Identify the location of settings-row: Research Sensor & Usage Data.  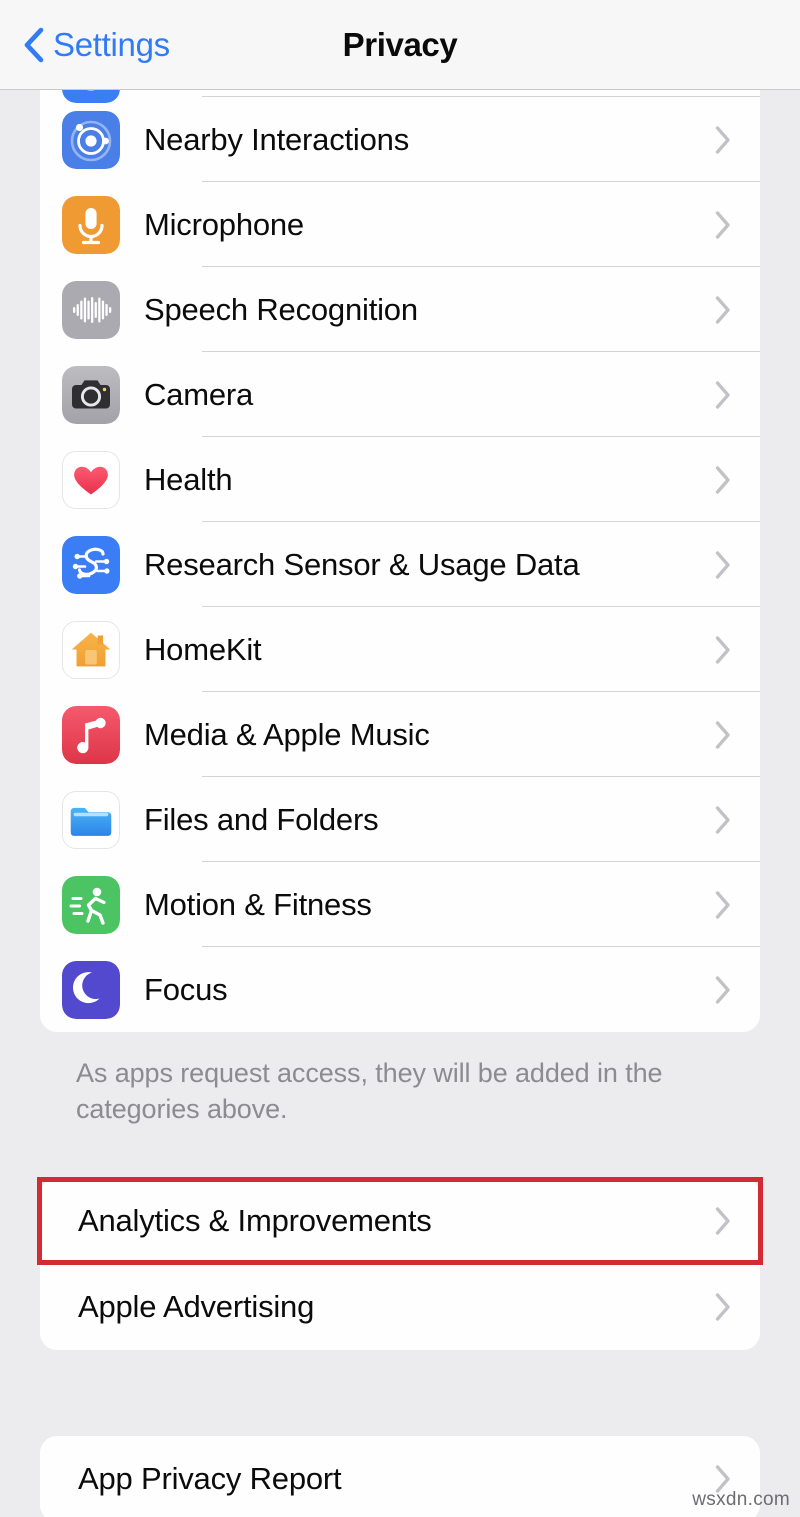
(400, 564).